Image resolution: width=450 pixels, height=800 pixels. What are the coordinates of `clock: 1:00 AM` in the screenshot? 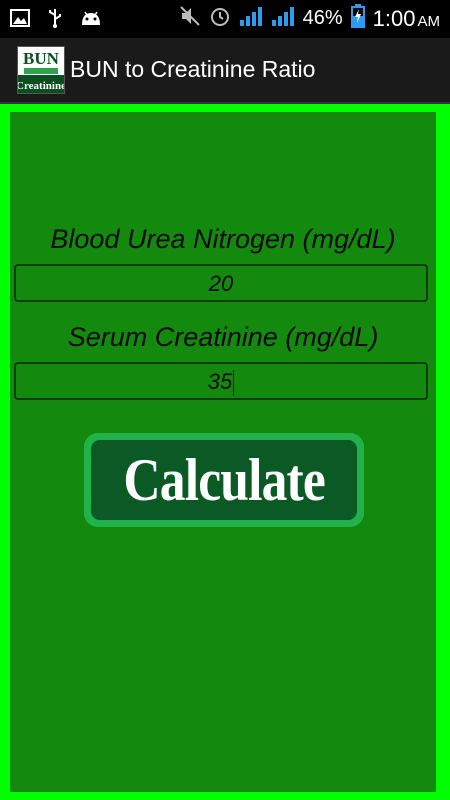 It's located at (406, 19).